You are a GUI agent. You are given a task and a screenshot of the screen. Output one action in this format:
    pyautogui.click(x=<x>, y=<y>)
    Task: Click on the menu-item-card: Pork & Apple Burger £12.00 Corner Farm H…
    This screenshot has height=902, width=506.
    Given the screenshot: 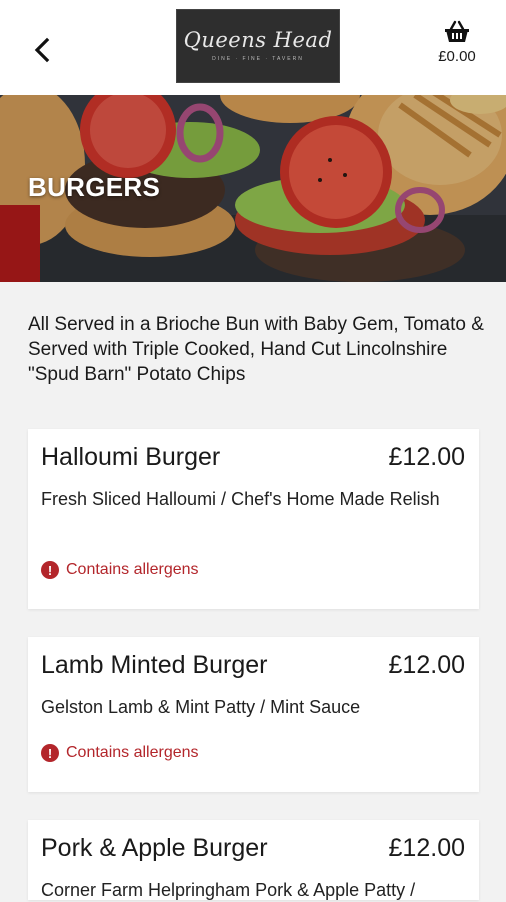 What is the action you would take?
    pyautogui.click(x=253, y=860)
    